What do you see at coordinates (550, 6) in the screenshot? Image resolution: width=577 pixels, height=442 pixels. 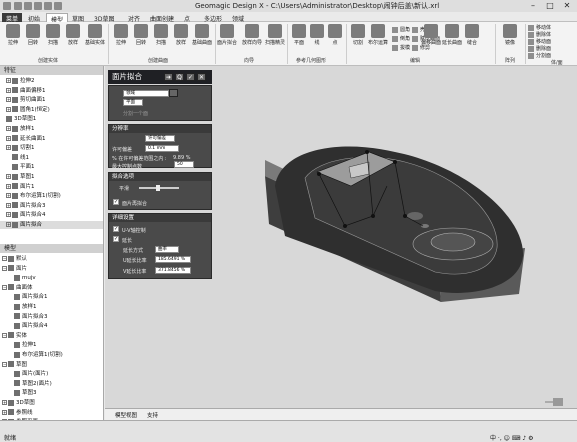 I see `maximize-button: □` at bounding box center [550, 6].